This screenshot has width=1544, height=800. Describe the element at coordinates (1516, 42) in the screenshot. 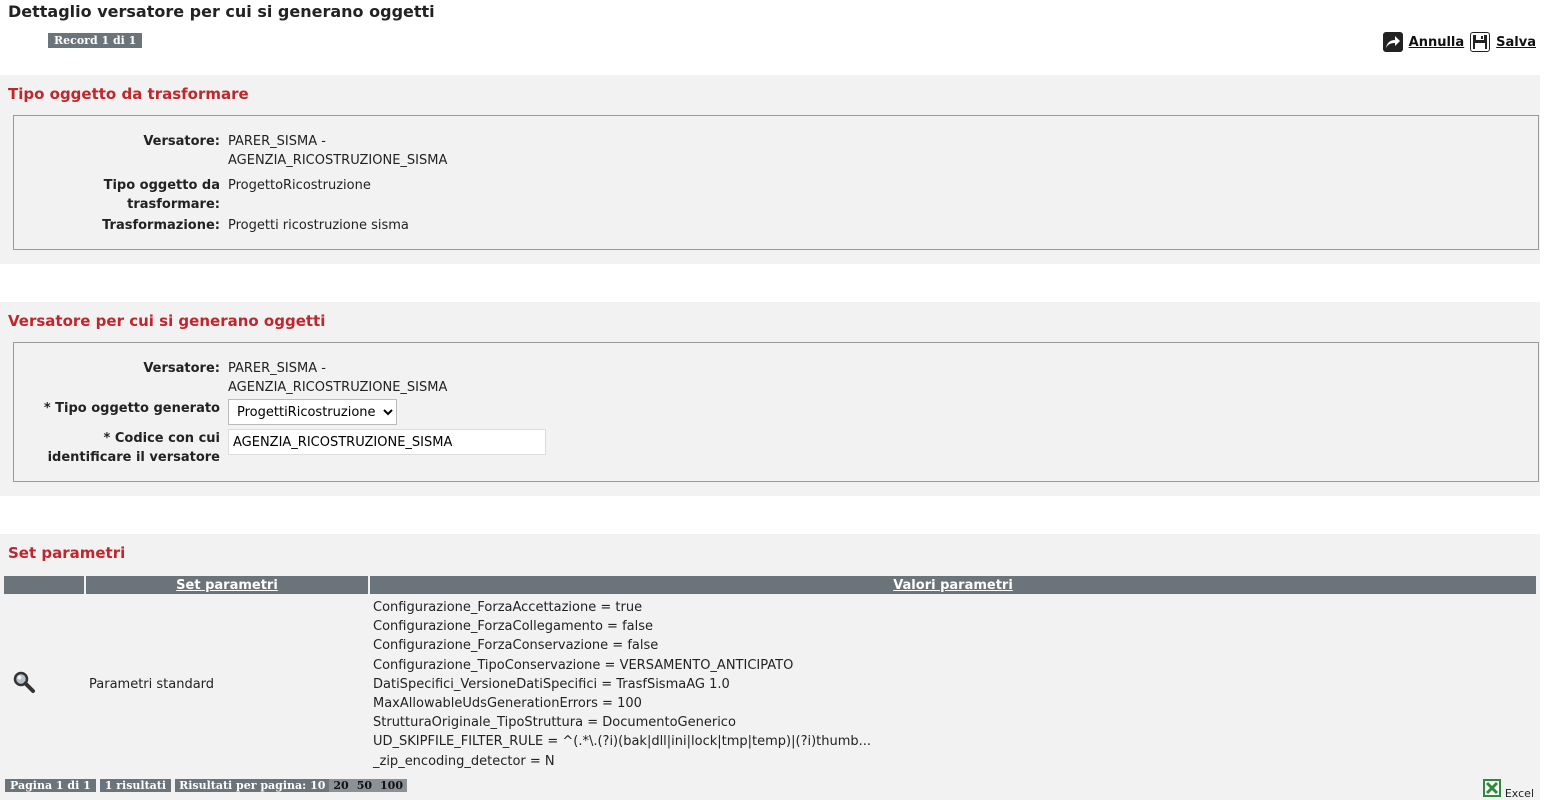

I see `save-link: Salva` at that location.